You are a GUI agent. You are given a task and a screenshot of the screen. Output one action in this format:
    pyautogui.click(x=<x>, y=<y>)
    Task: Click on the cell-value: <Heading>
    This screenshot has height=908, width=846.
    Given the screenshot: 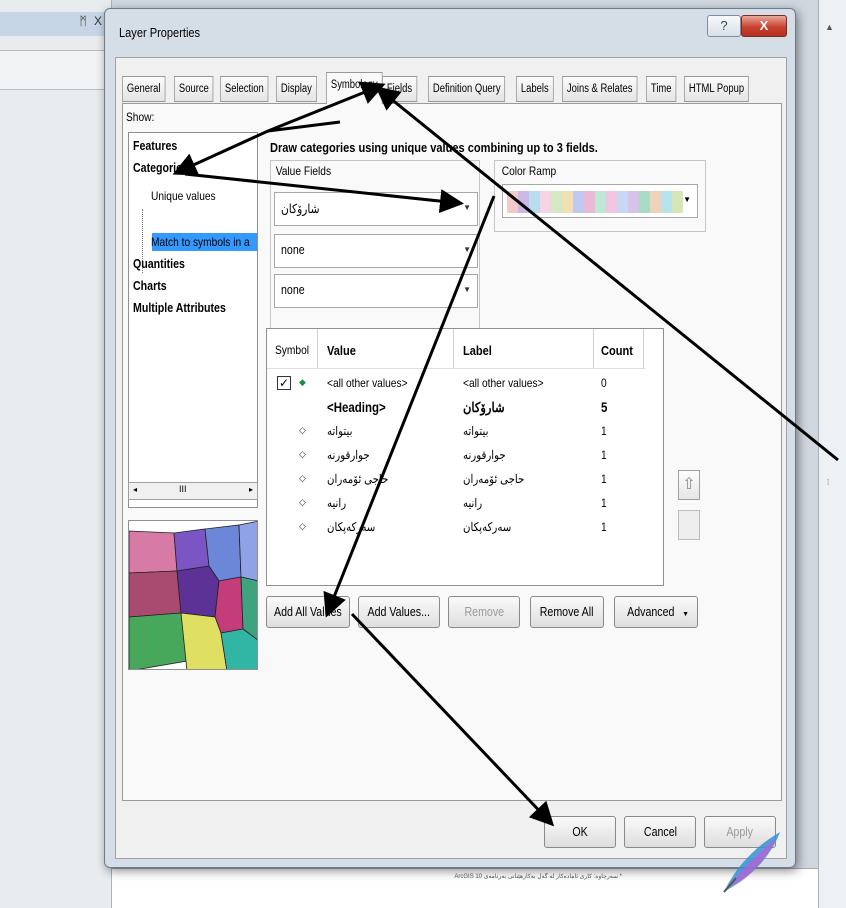 What is the action you would take?
    pyautogui.click(x=356, y=407)
    